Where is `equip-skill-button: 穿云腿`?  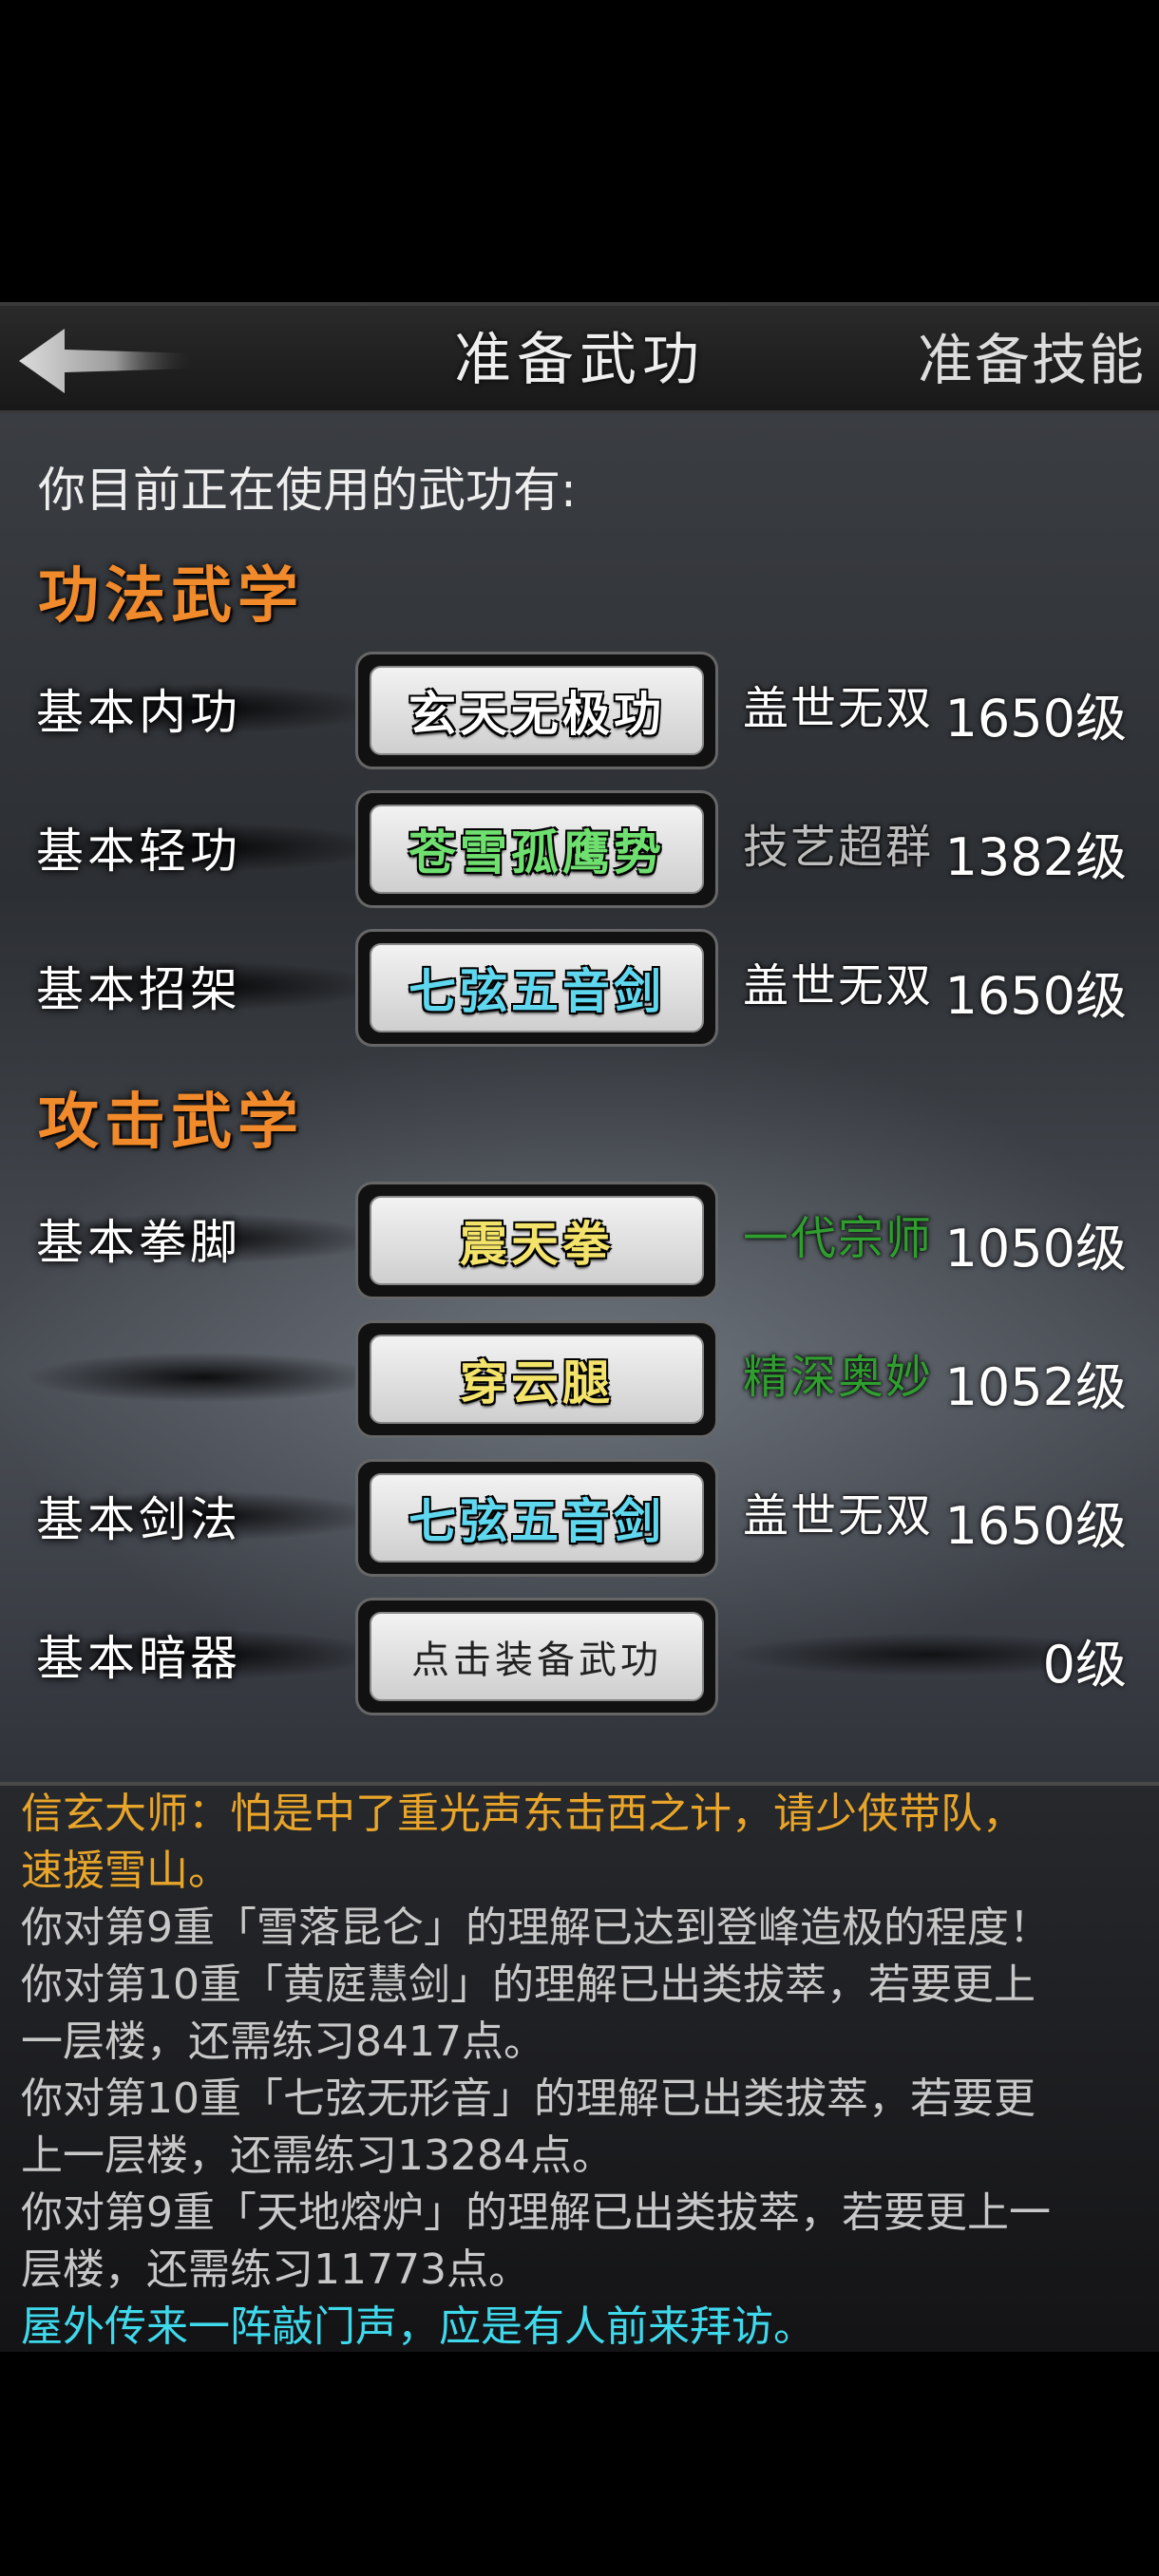
equip-skill-button: 穿云腿 is located at coordinates (536, 1379).